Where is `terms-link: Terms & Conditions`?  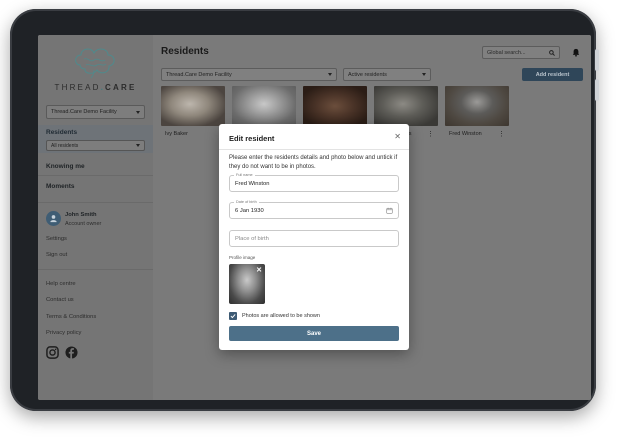
terms-link: Terms & Conditions is located at coordinates (71, 317).